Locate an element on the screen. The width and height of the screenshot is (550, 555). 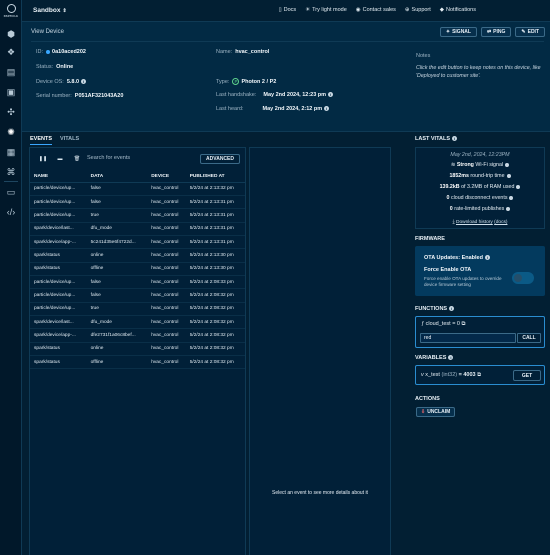
products-icon: ❖ is located at coordinates (11, 52).